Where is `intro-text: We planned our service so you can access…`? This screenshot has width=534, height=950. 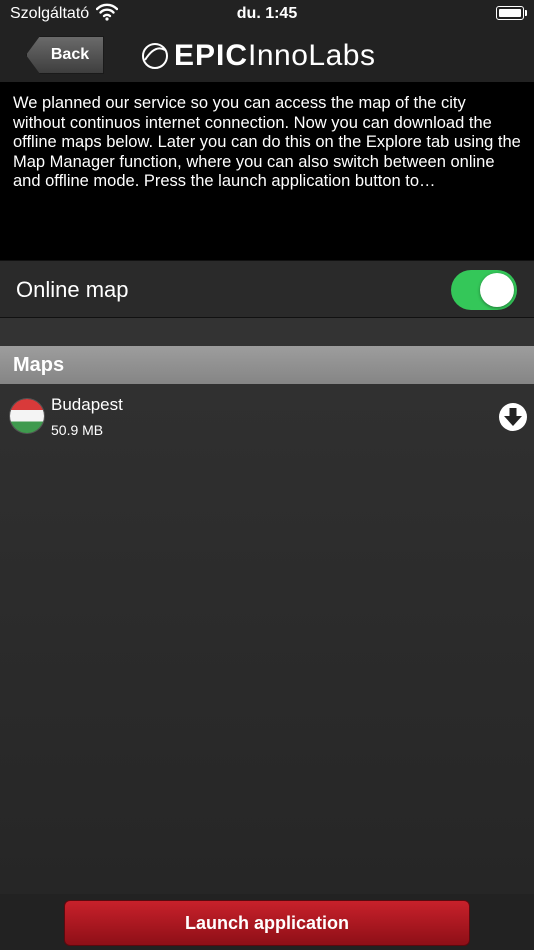
intro-text: We planned our service so you can access… is located at coordinates (267, 142).